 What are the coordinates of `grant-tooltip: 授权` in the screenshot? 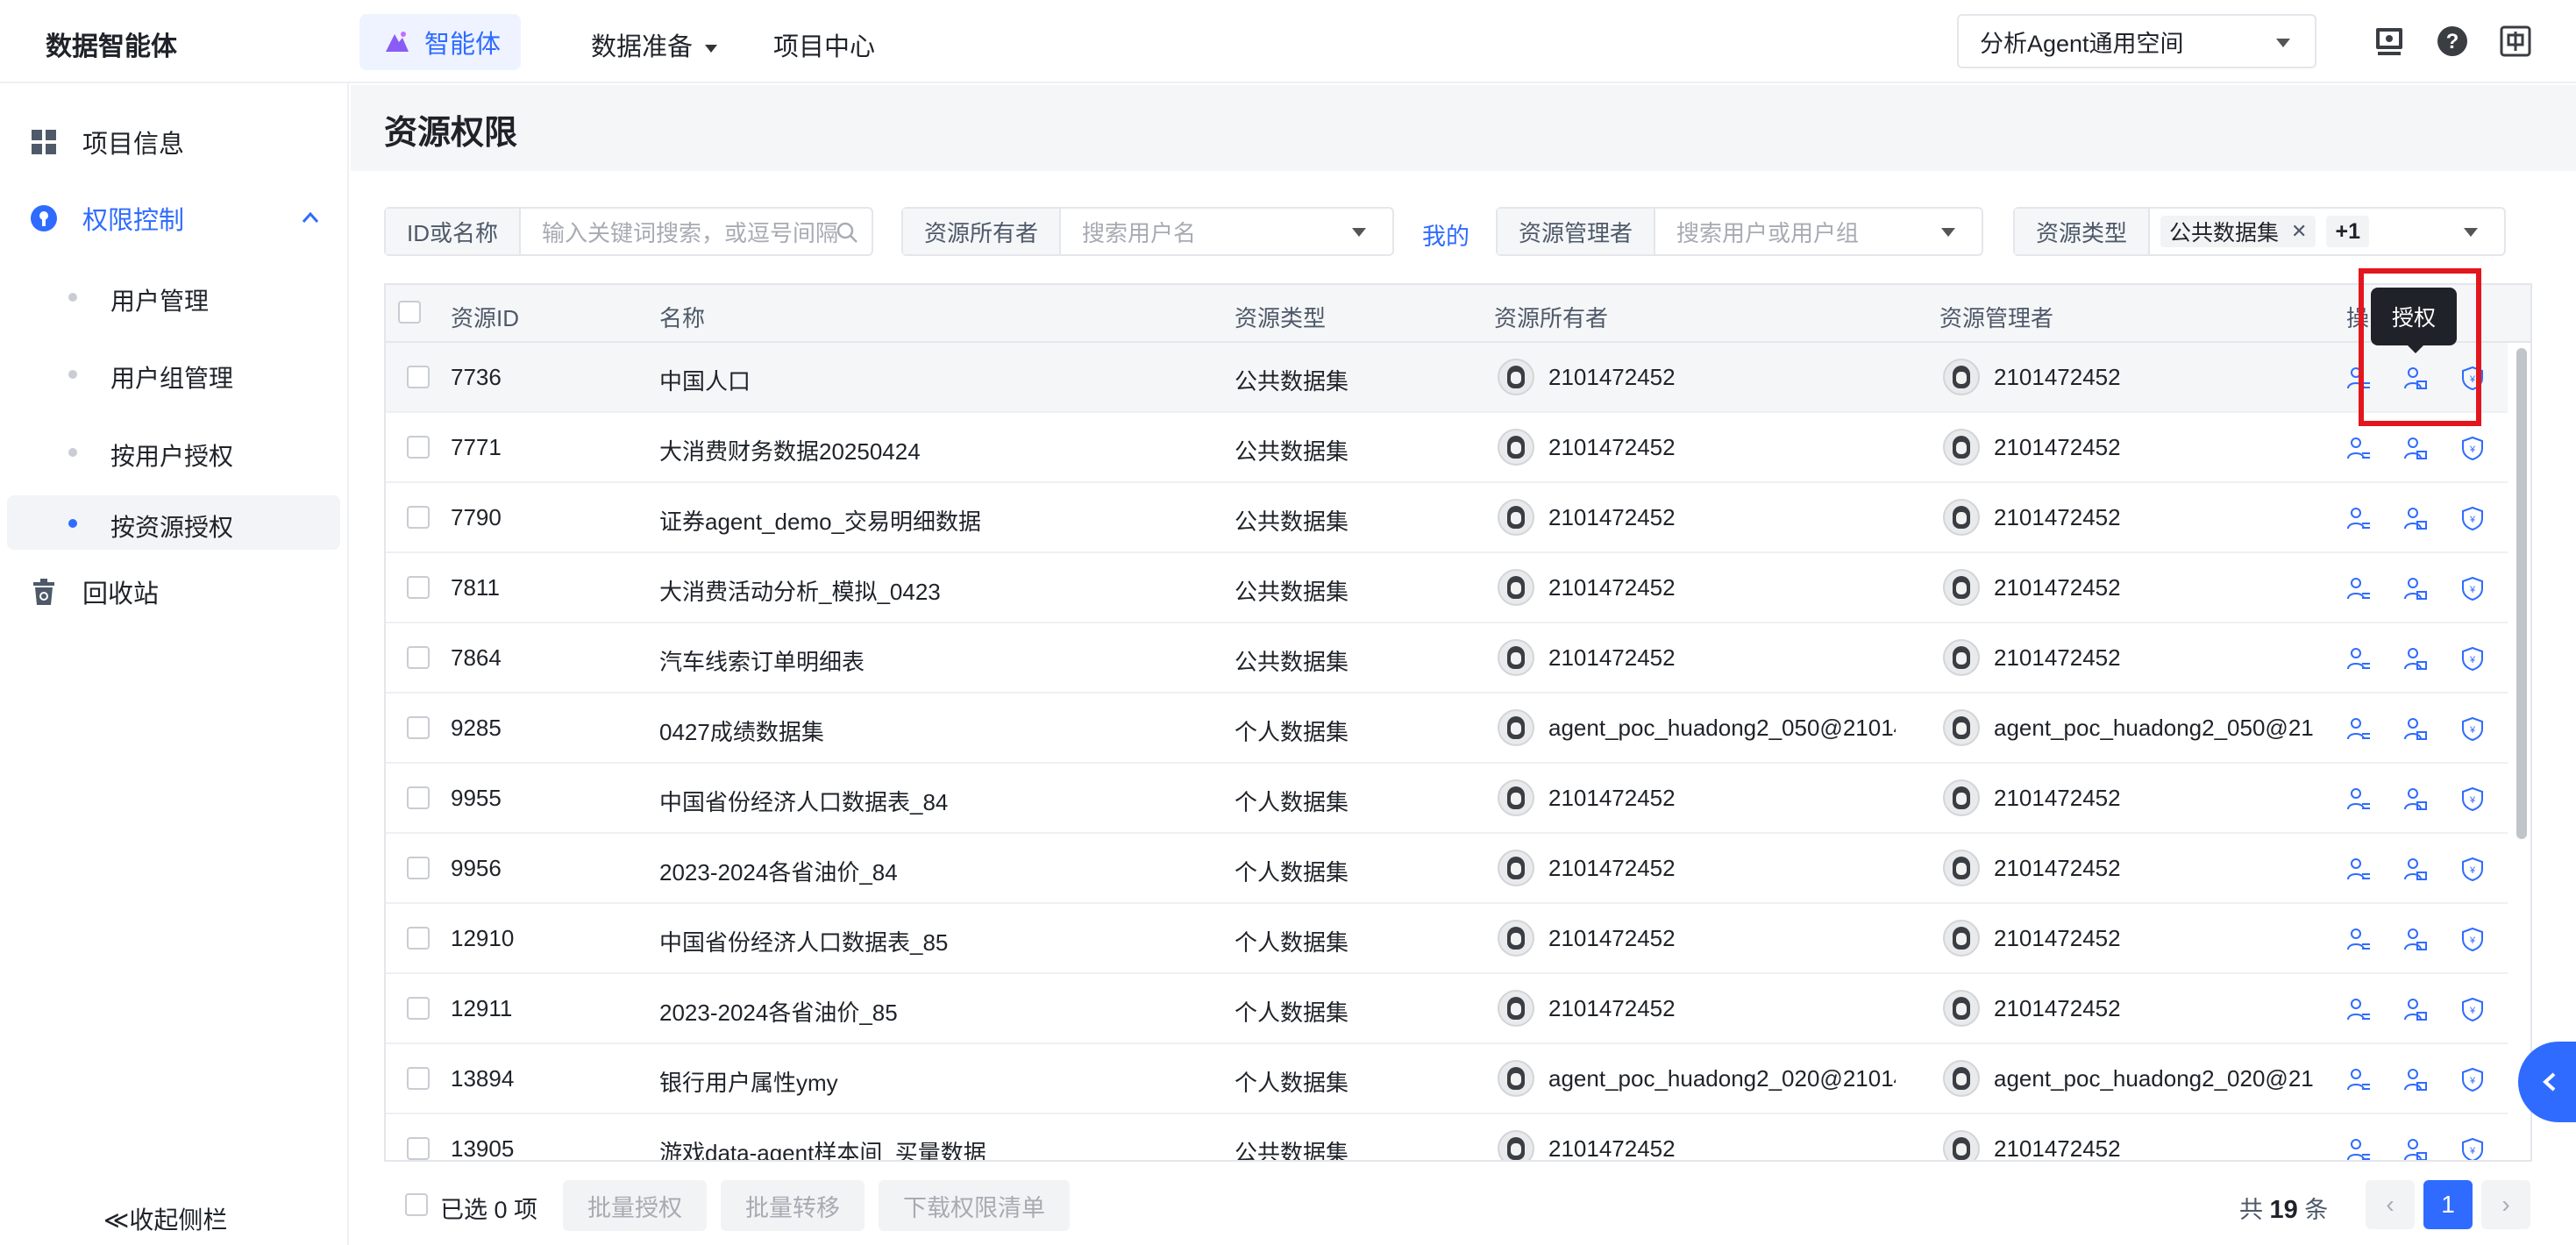 It's located at (2414, 320).